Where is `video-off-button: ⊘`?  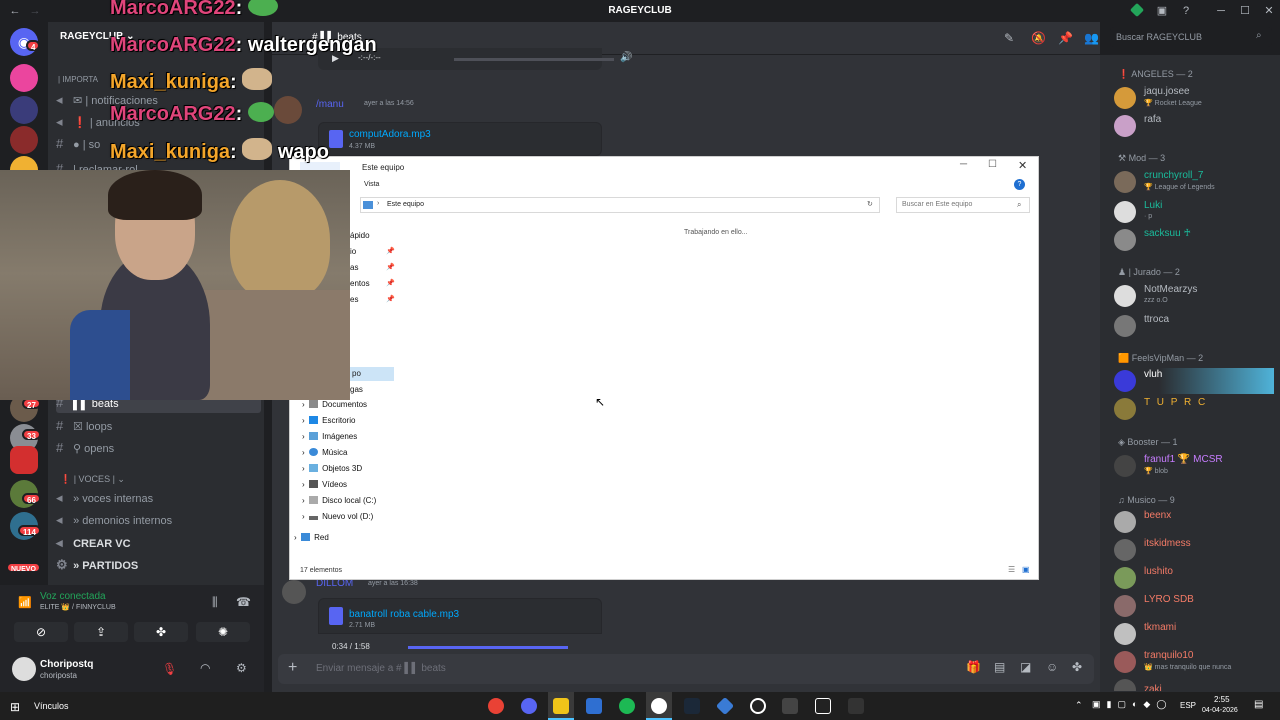
video-off-button: ⊘ is located at coordinates (41, 632).